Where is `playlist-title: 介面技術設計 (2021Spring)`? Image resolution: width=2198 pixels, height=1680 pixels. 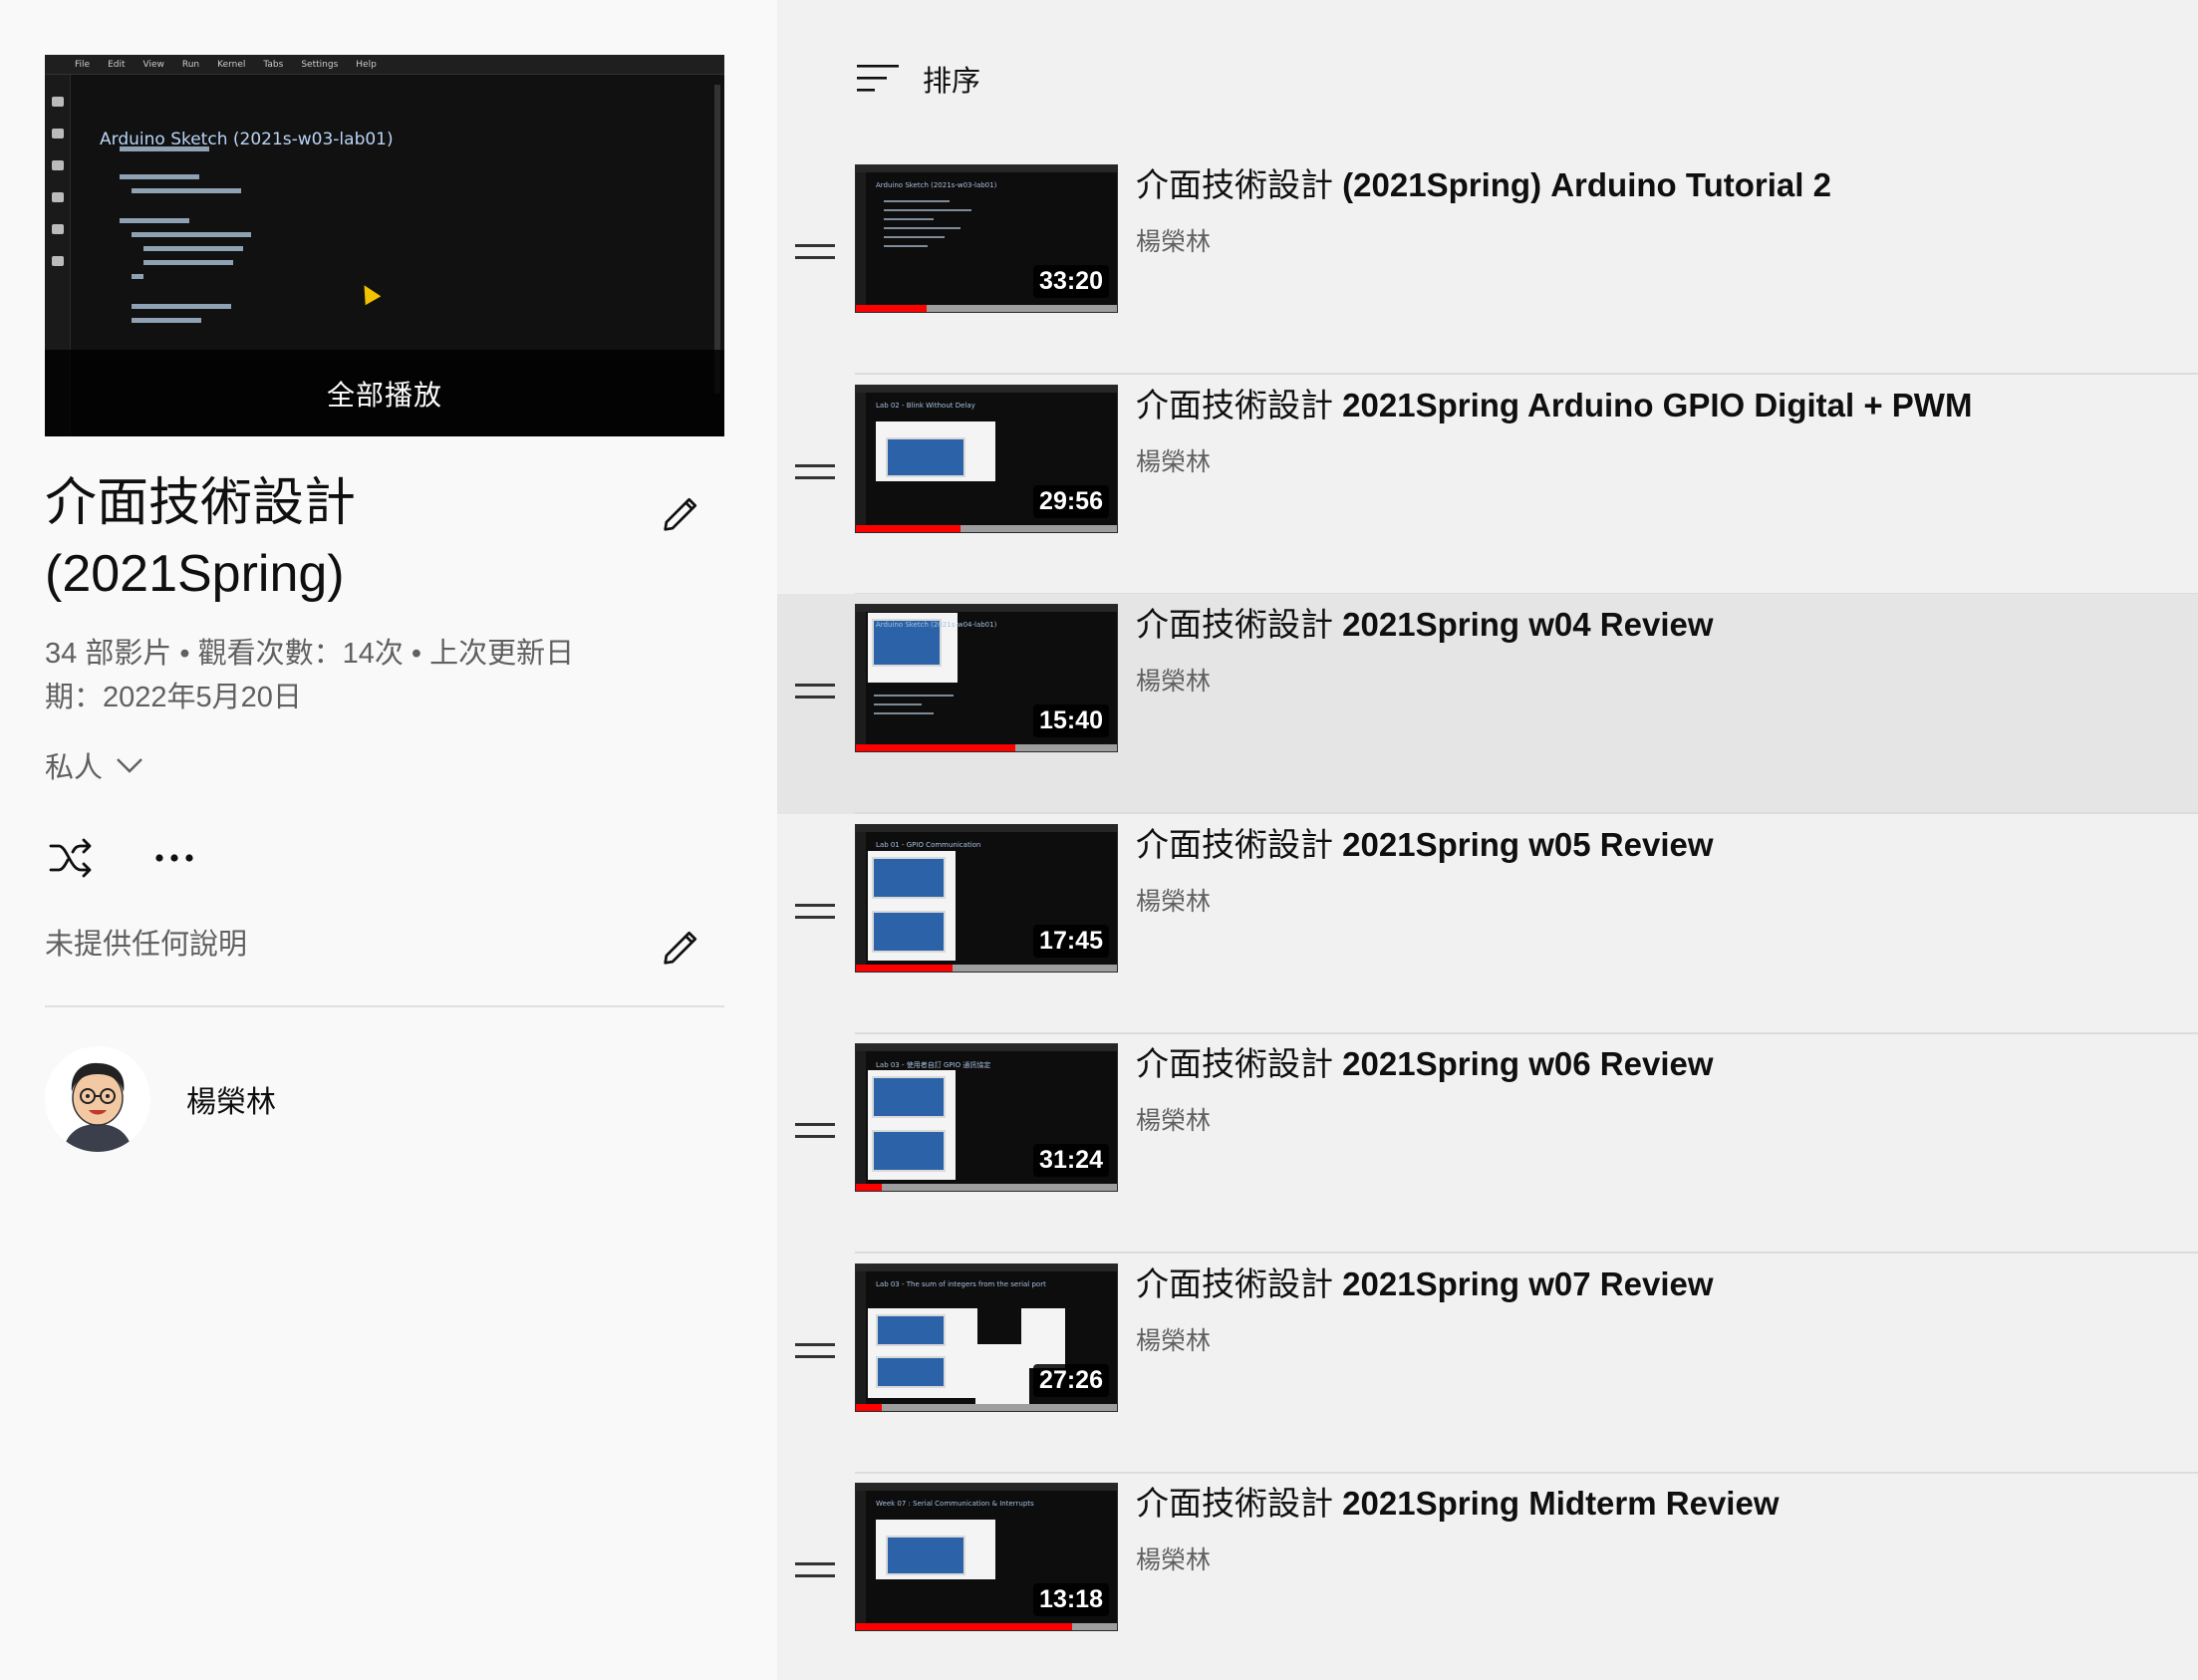
playlist-title: 介面技術設計 (2021Spring) is located at coordinates (324, 539).